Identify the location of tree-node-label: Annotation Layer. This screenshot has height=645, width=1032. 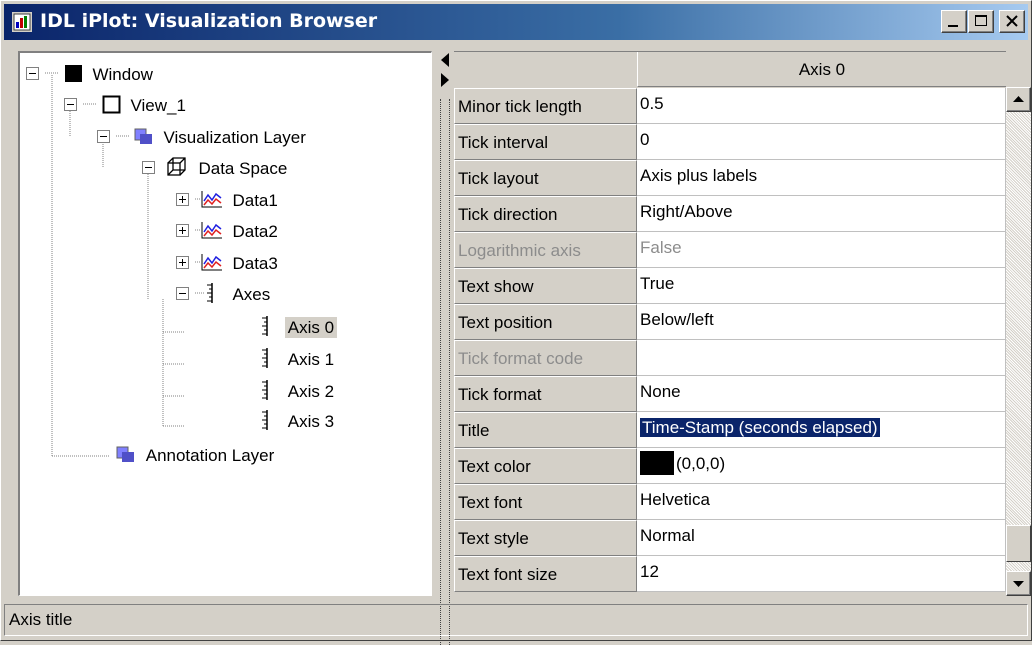
(210, 455).